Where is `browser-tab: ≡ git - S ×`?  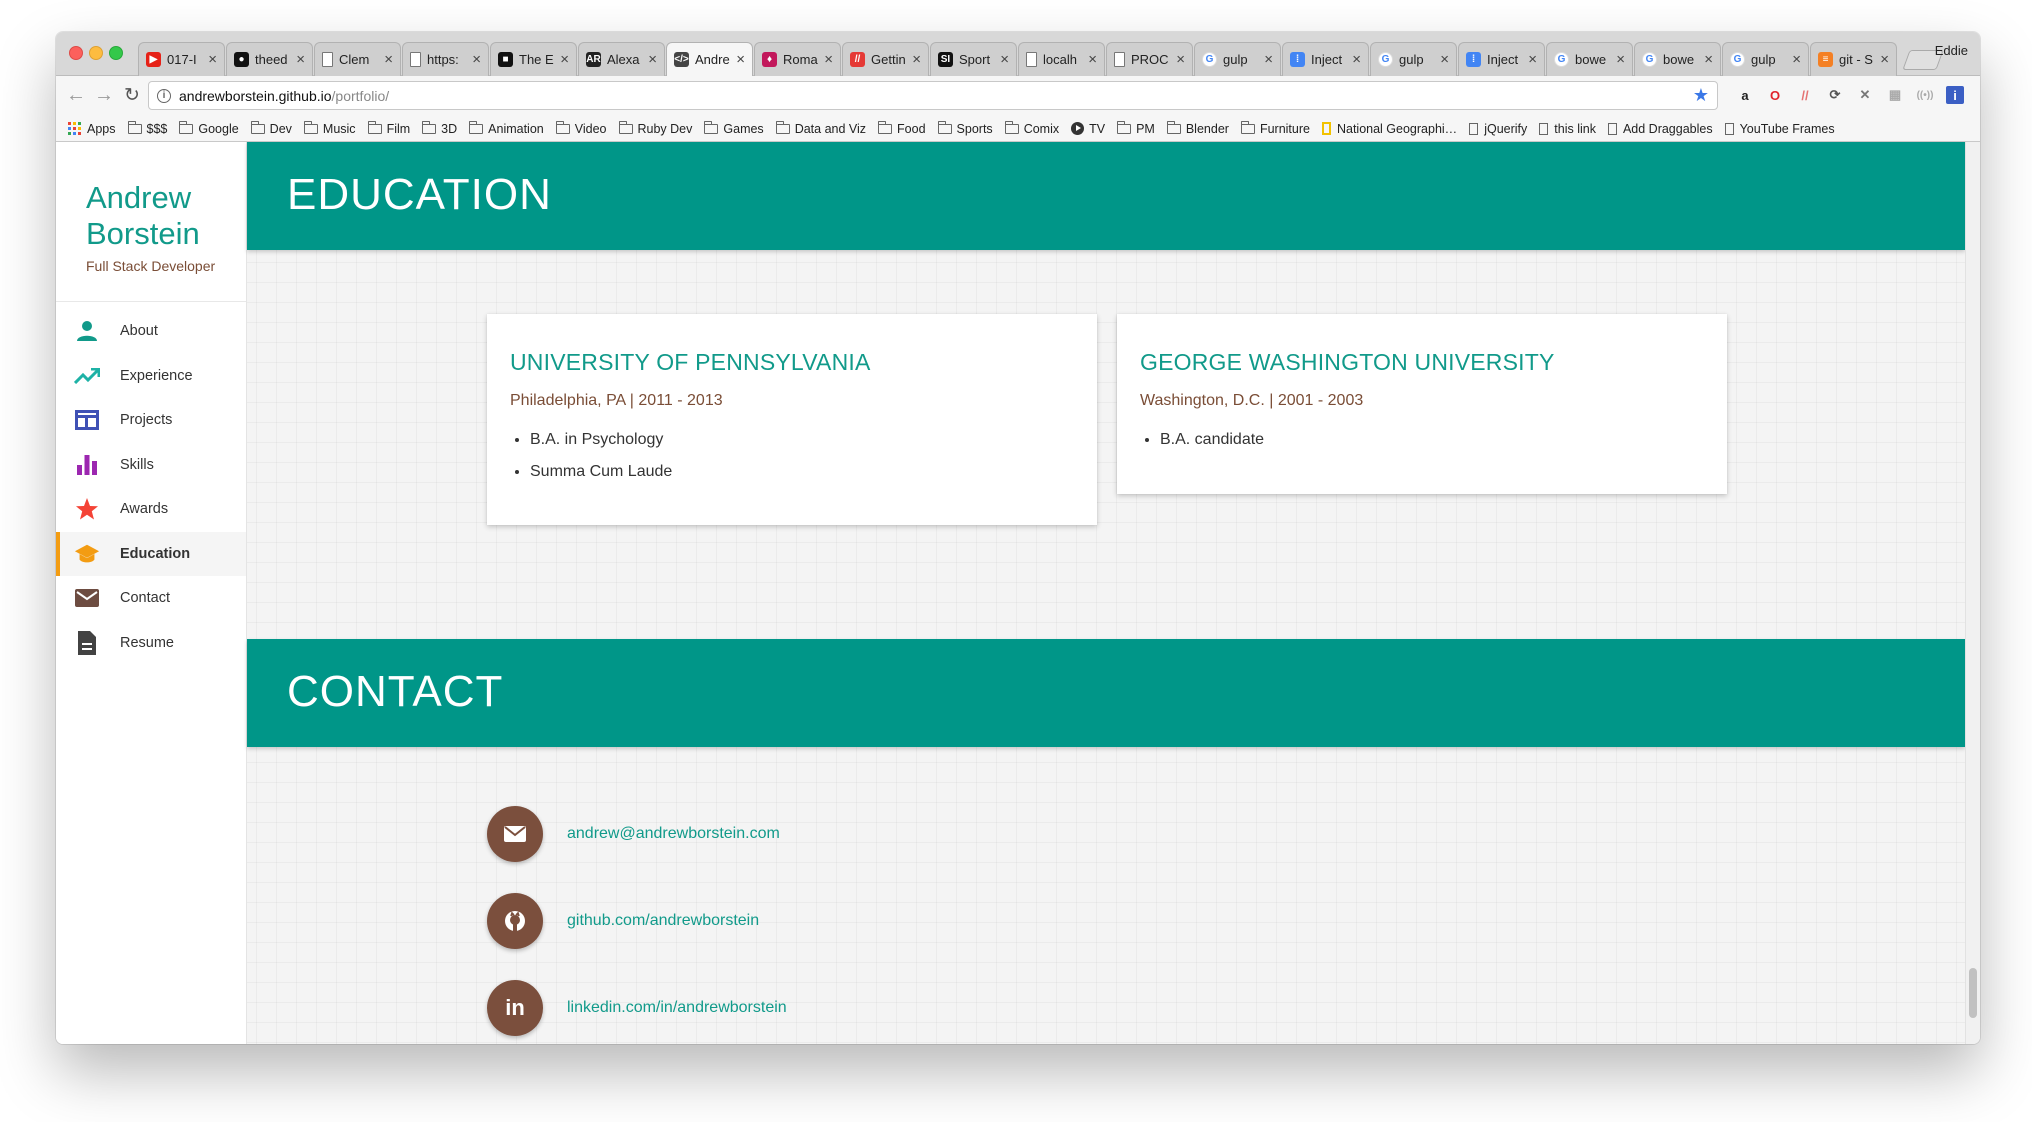 browser-tab: ≡ git - S × is located at coordinates (1853, 59).